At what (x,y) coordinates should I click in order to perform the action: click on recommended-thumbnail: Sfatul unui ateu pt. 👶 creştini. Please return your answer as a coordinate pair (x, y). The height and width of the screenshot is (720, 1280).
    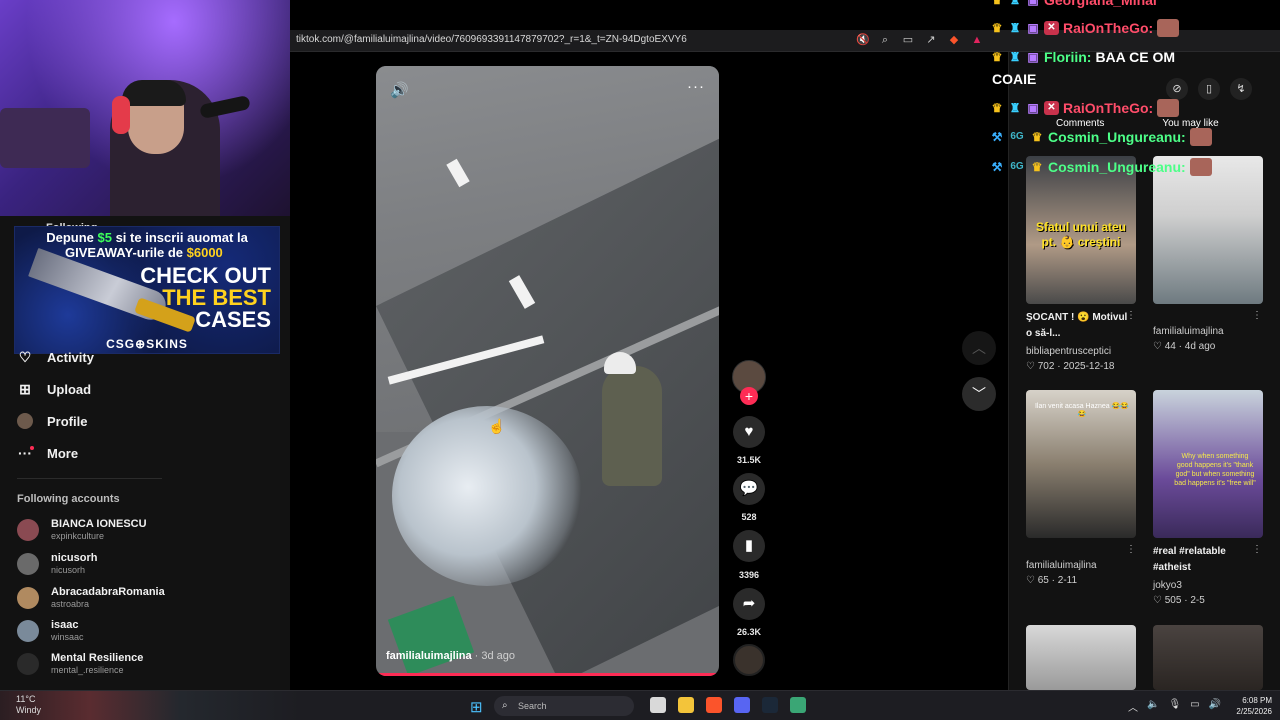
    Looking at the image, I should click on (1081, 230).